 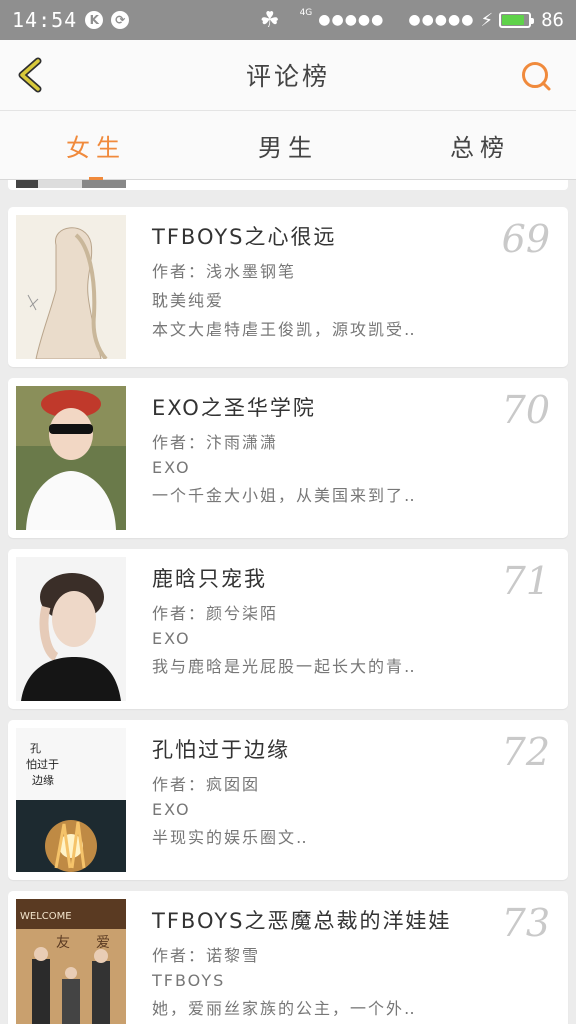 I want to click on book-summary: 本文大虐特虐王俊凯，源攻凯受‥, so click(x=284, y=329).